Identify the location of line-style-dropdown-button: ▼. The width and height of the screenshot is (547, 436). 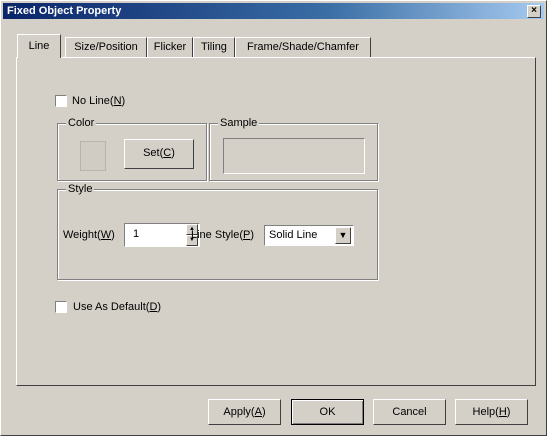
(343, 235).